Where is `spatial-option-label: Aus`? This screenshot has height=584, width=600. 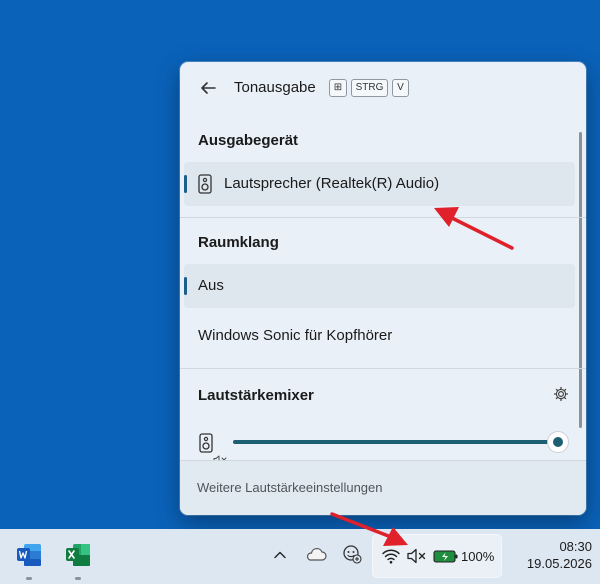
spatial-option-label: Aus is located at coordinates (211, 285).